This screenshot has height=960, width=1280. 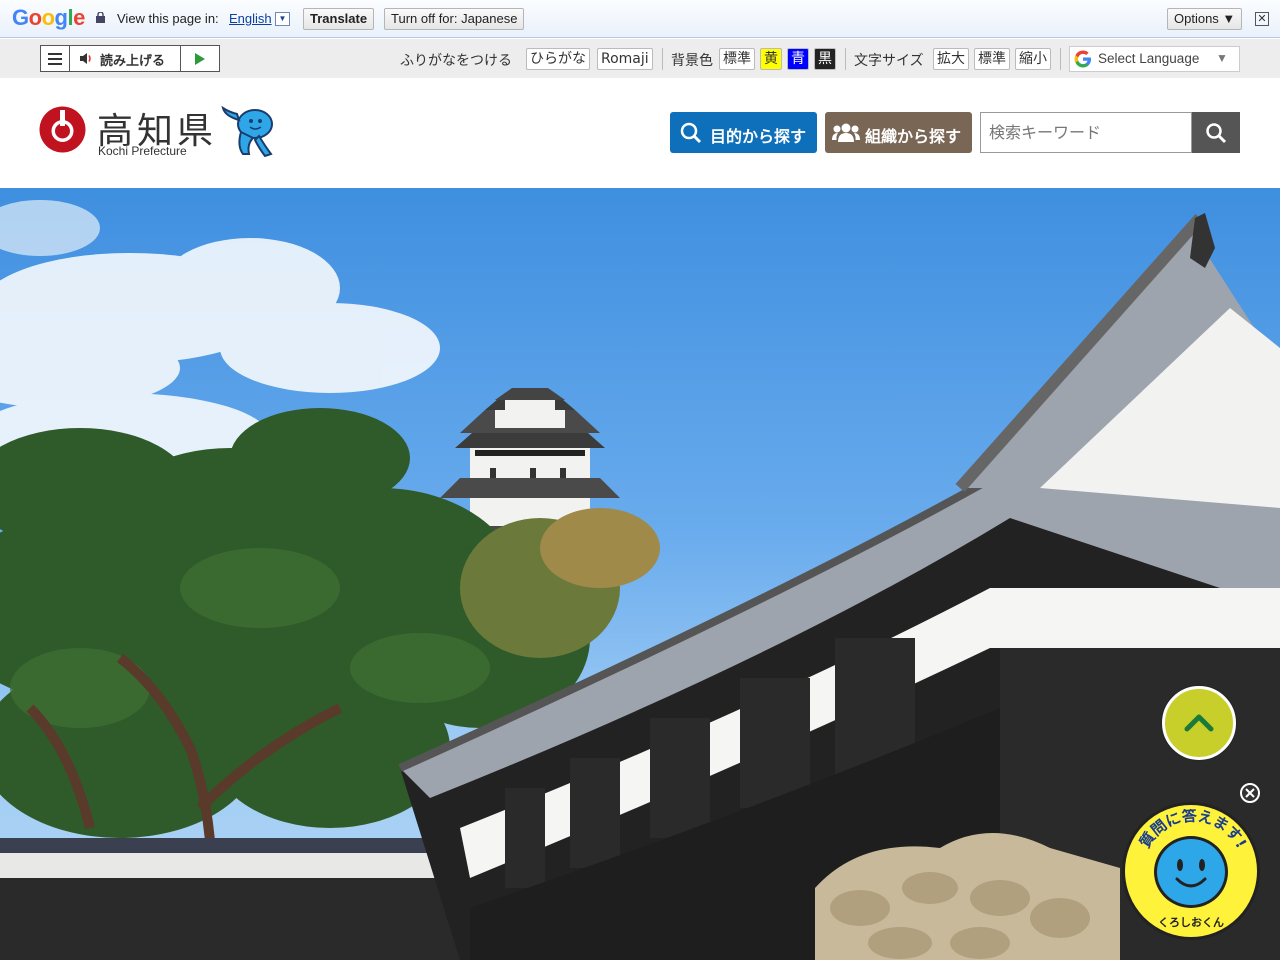 I want to click on turn-off-button: Turn off for: Japanese, so click(x=454, y=19).